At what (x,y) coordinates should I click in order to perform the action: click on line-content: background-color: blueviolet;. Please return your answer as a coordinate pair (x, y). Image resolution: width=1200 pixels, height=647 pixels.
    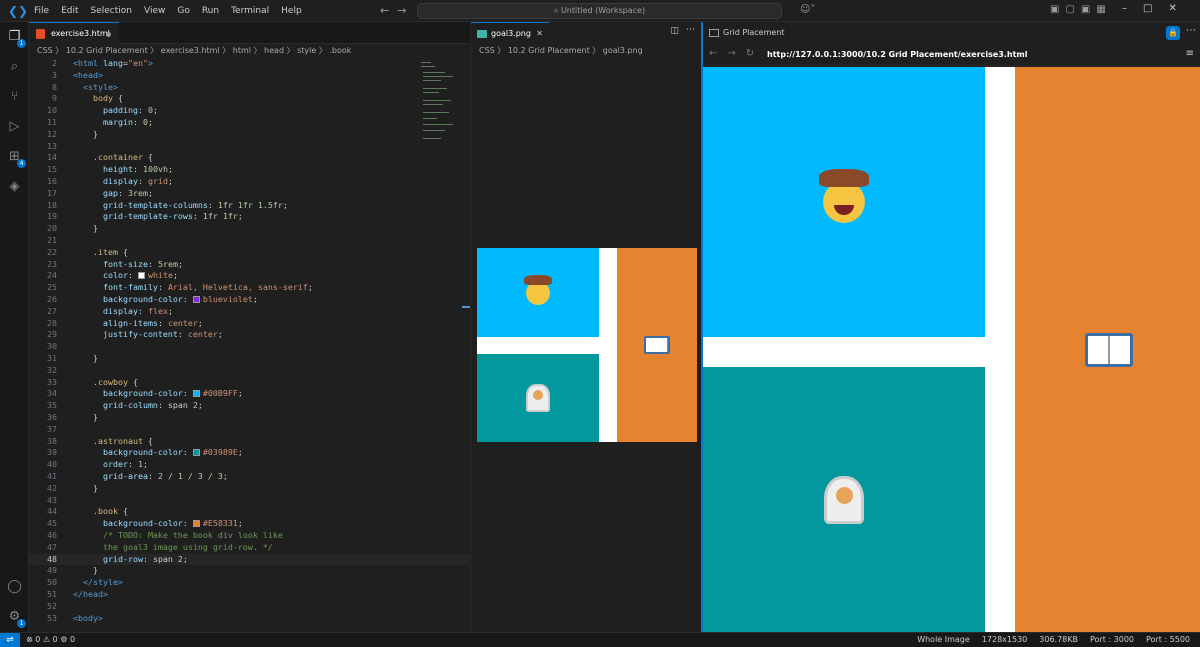
    Looking at the image, I should click on (165, 300).